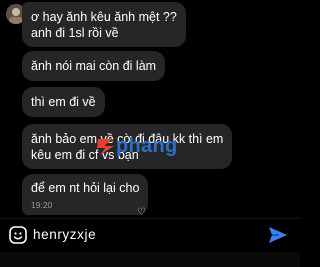  I want to click on emoji-icon, so click(18, 235).